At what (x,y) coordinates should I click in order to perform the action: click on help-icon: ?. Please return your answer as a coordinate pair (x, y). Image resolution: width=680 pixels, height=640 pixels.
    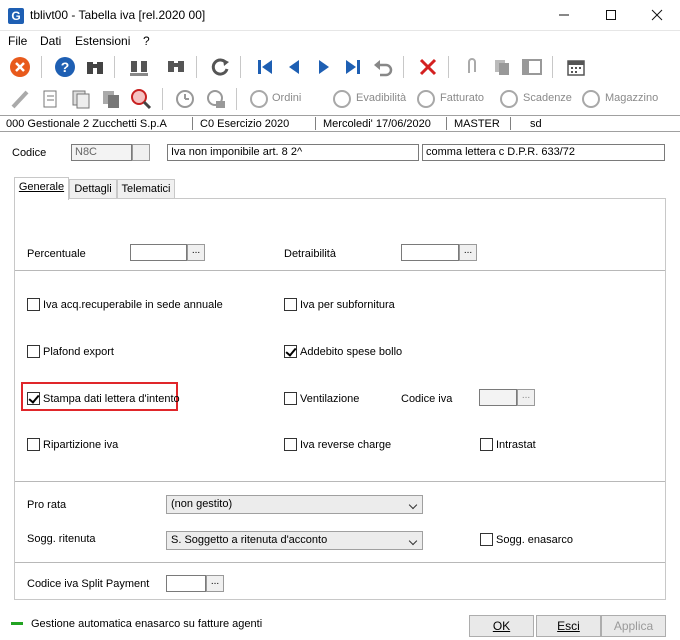
    Looking at the image, I should click on (65, 67).